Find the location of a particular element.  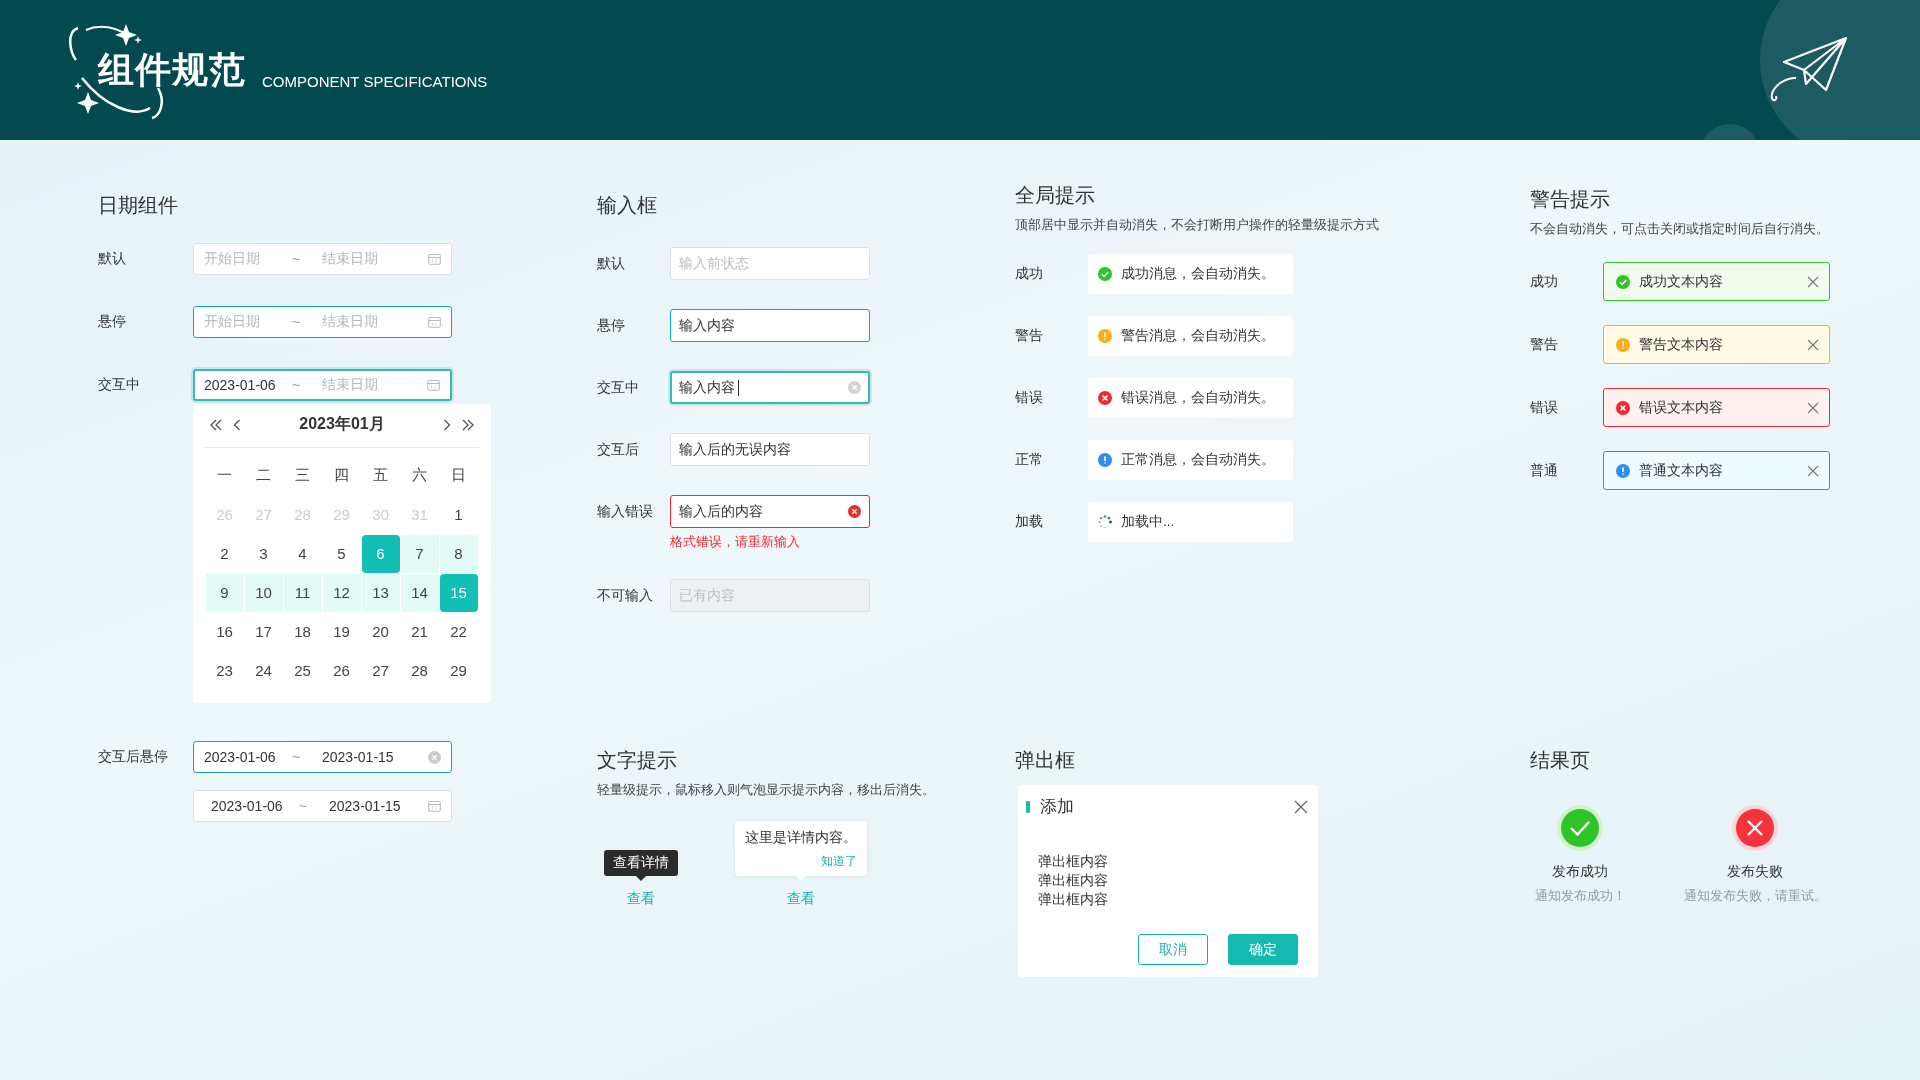

toast-text: 警告消息，会自动消失。 is located at coordinates (1198, 336).